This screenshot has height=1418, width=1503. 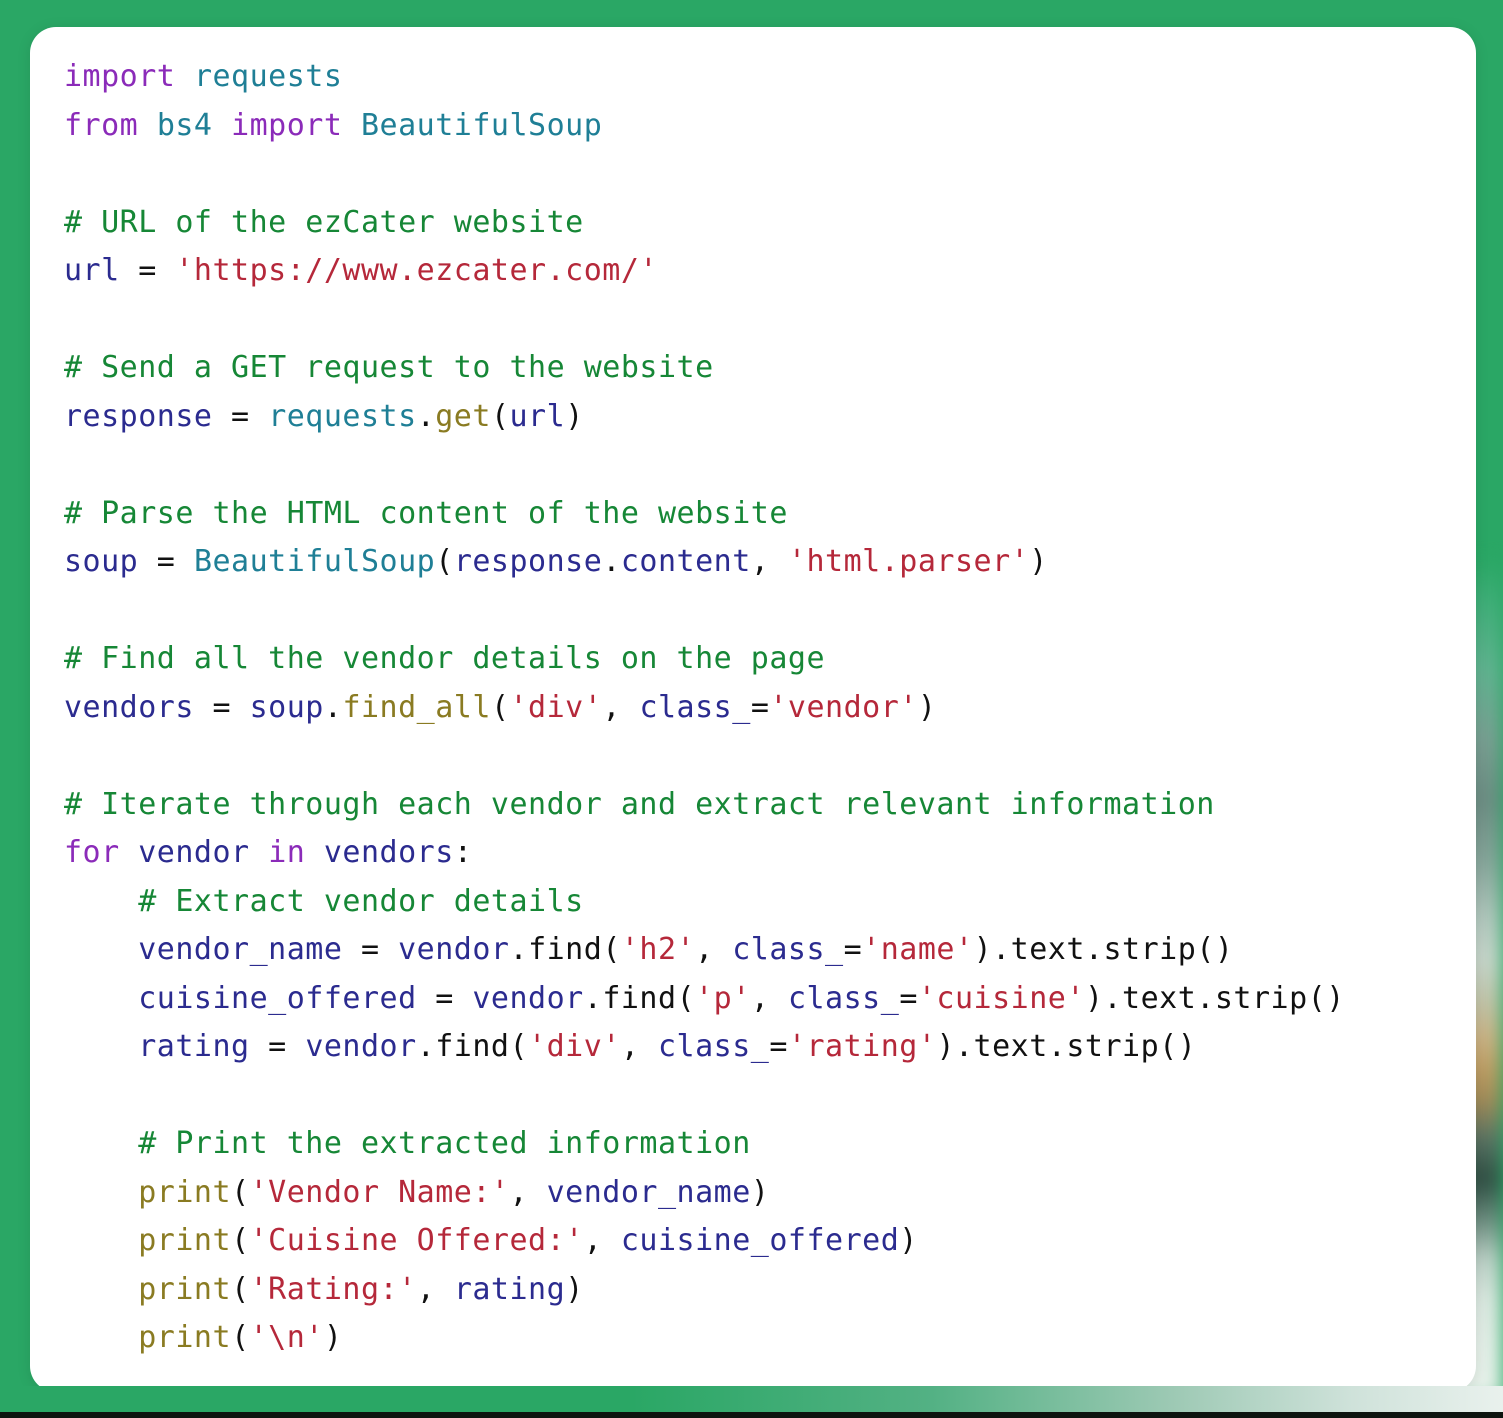 I want to click on code-token-var: cuisine_offered, so click(x=277, y=998).